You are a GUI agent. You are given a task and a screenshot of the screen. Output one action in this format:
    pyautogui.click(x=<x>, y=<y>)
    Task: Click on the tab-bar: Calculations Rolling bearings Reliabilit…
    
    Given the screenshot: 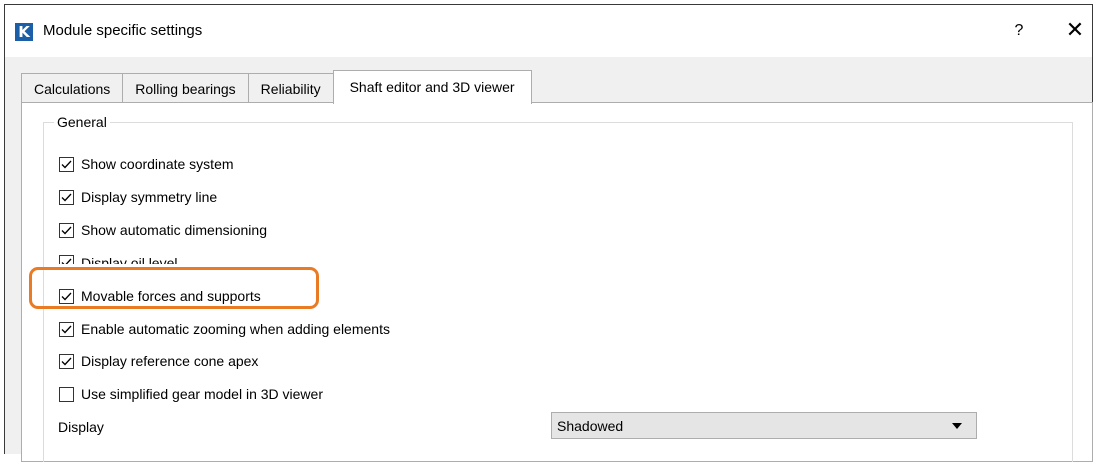 What is the action you would take?
    pyautogui.click(x=276, y=86)
    